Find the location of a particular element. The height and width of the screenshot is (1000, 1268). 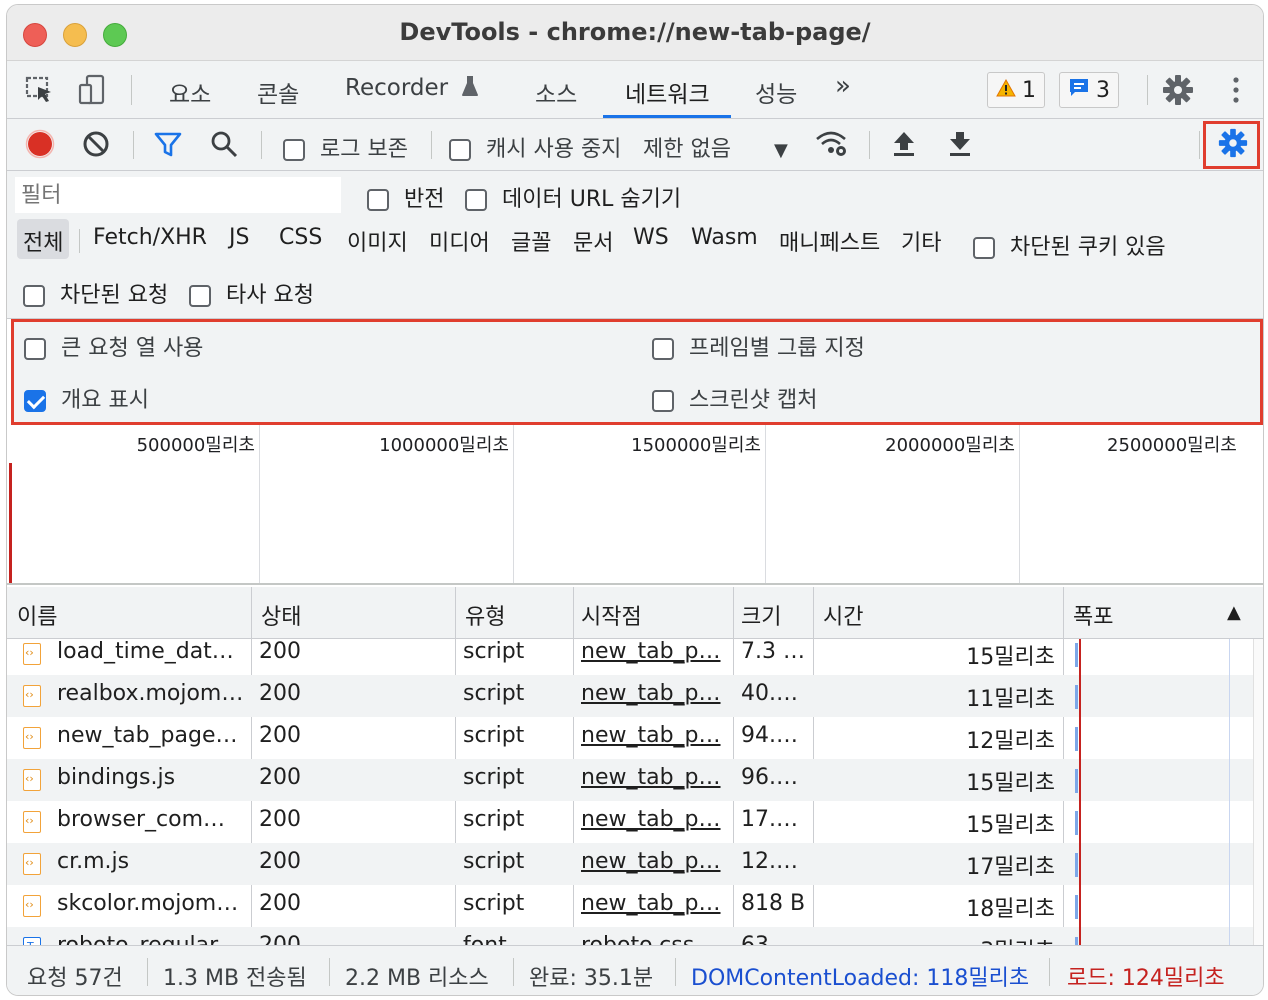

clear-icon is located at coordinates (96, 147).